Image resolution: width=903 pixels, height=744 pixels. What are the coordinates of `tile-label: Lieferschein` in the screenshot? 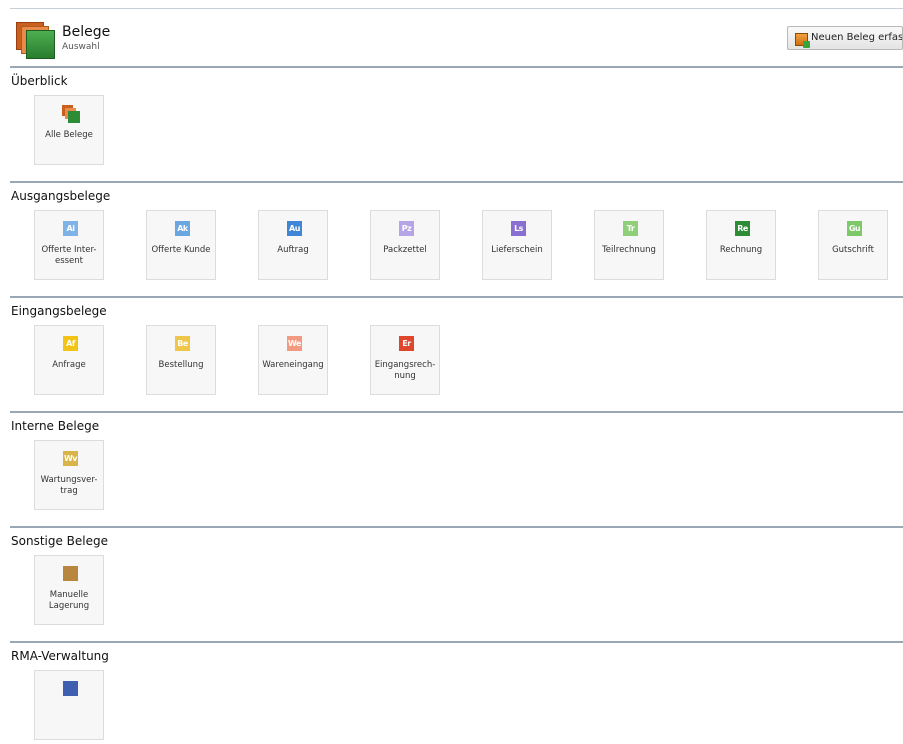 It's located at (517, 250).